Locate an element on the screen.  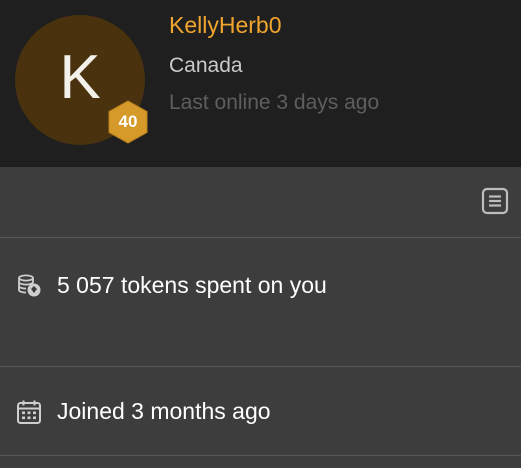
last-online-status: Last online 3 days ago is located at coordinates (274, 102).